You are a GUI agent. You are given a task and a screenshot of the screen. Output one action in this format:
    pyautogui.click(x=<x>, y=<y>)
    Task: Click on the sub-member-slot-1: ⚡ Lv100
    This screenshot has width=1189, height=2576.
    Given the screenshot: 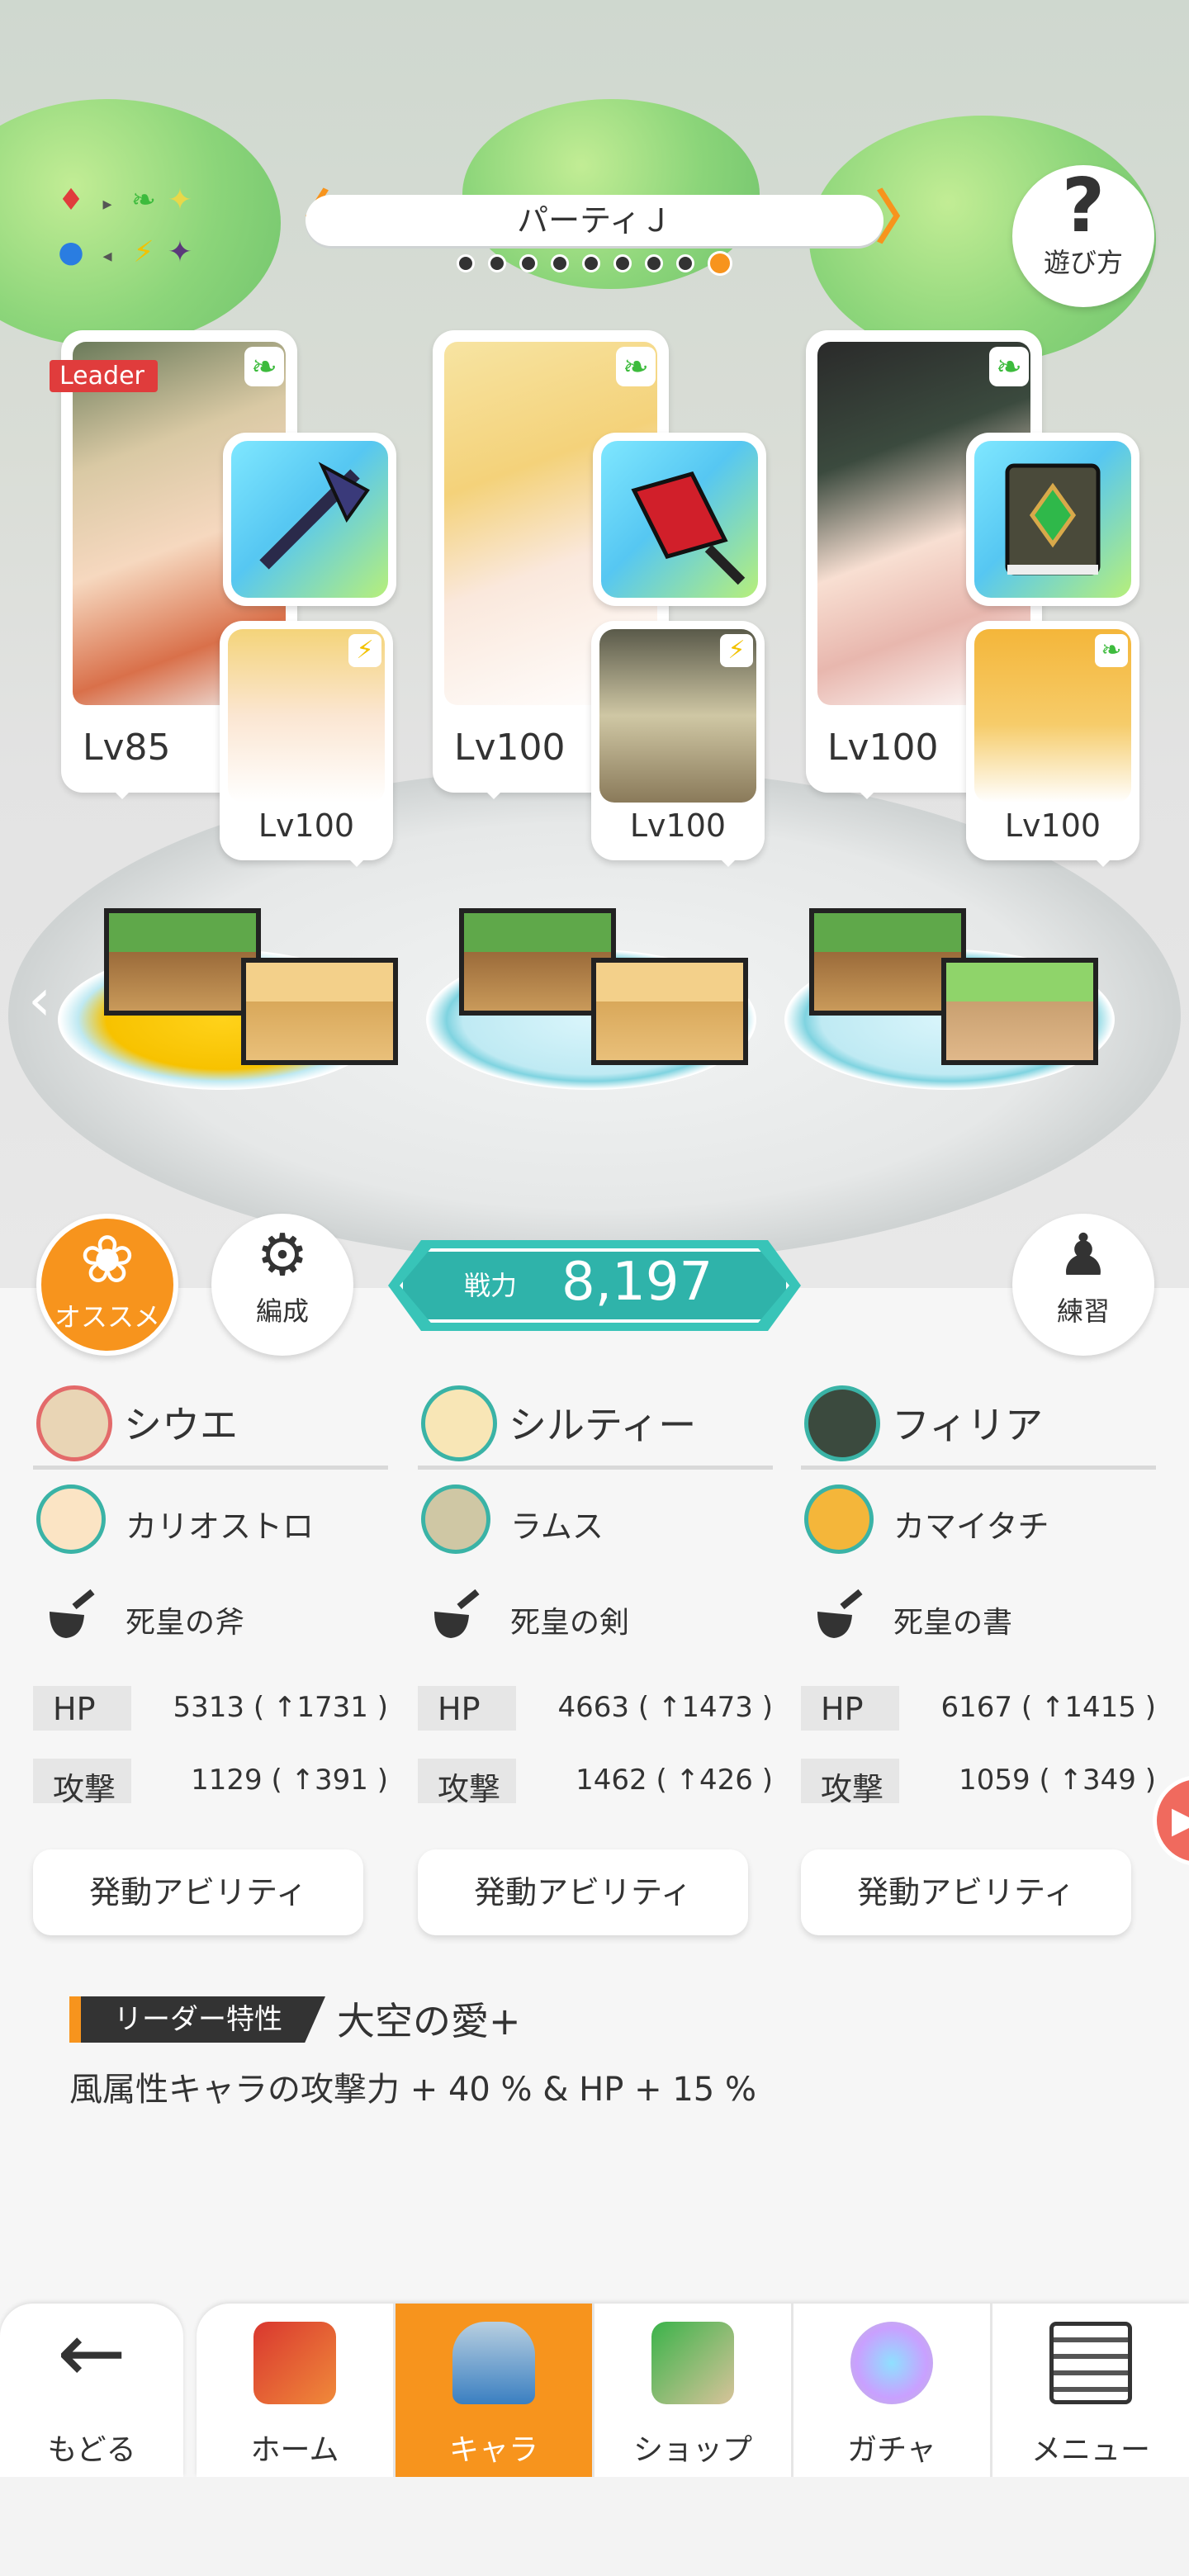 What is the action you would take?
    pyautogui.click(x=306, y=744)
    